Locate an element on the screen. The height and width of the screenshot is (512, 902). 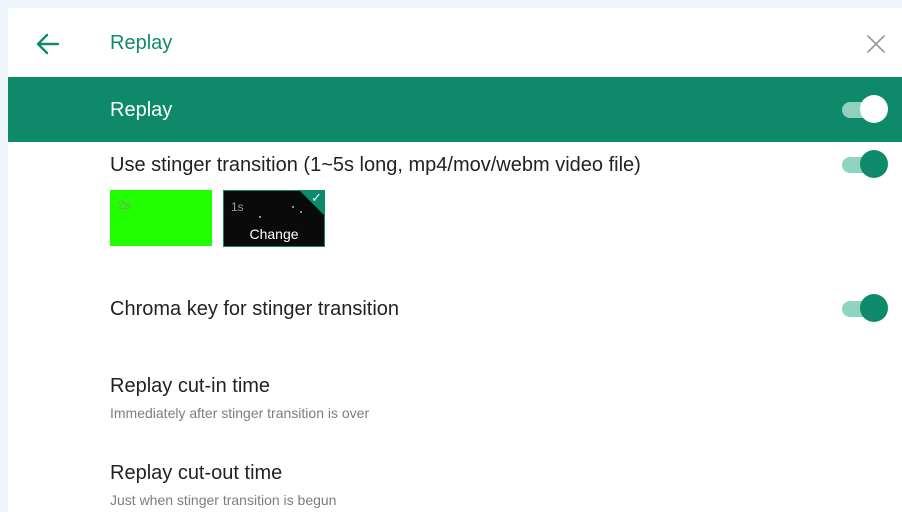
cut-out-time-label: Replay cut-out time is located at coordinates (196, 473).